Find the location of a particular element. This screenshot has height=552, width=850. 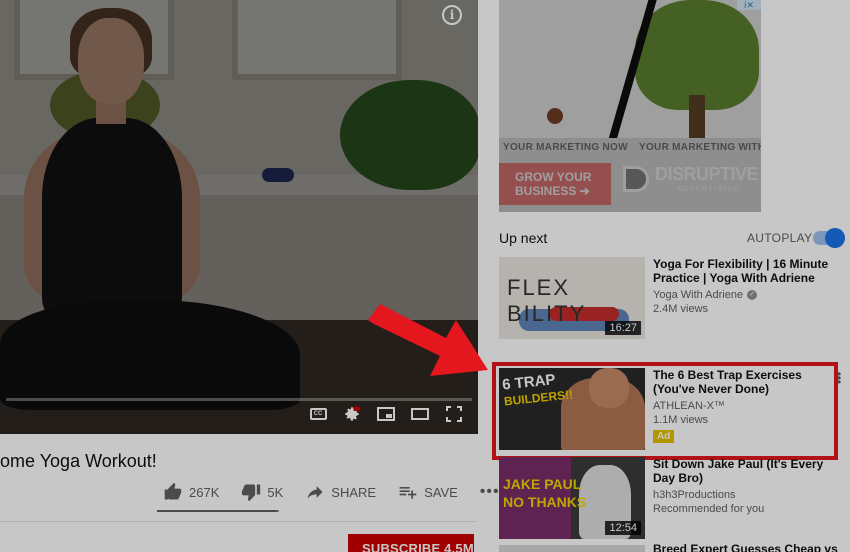

share-icon is located at coordinates (315, 492).